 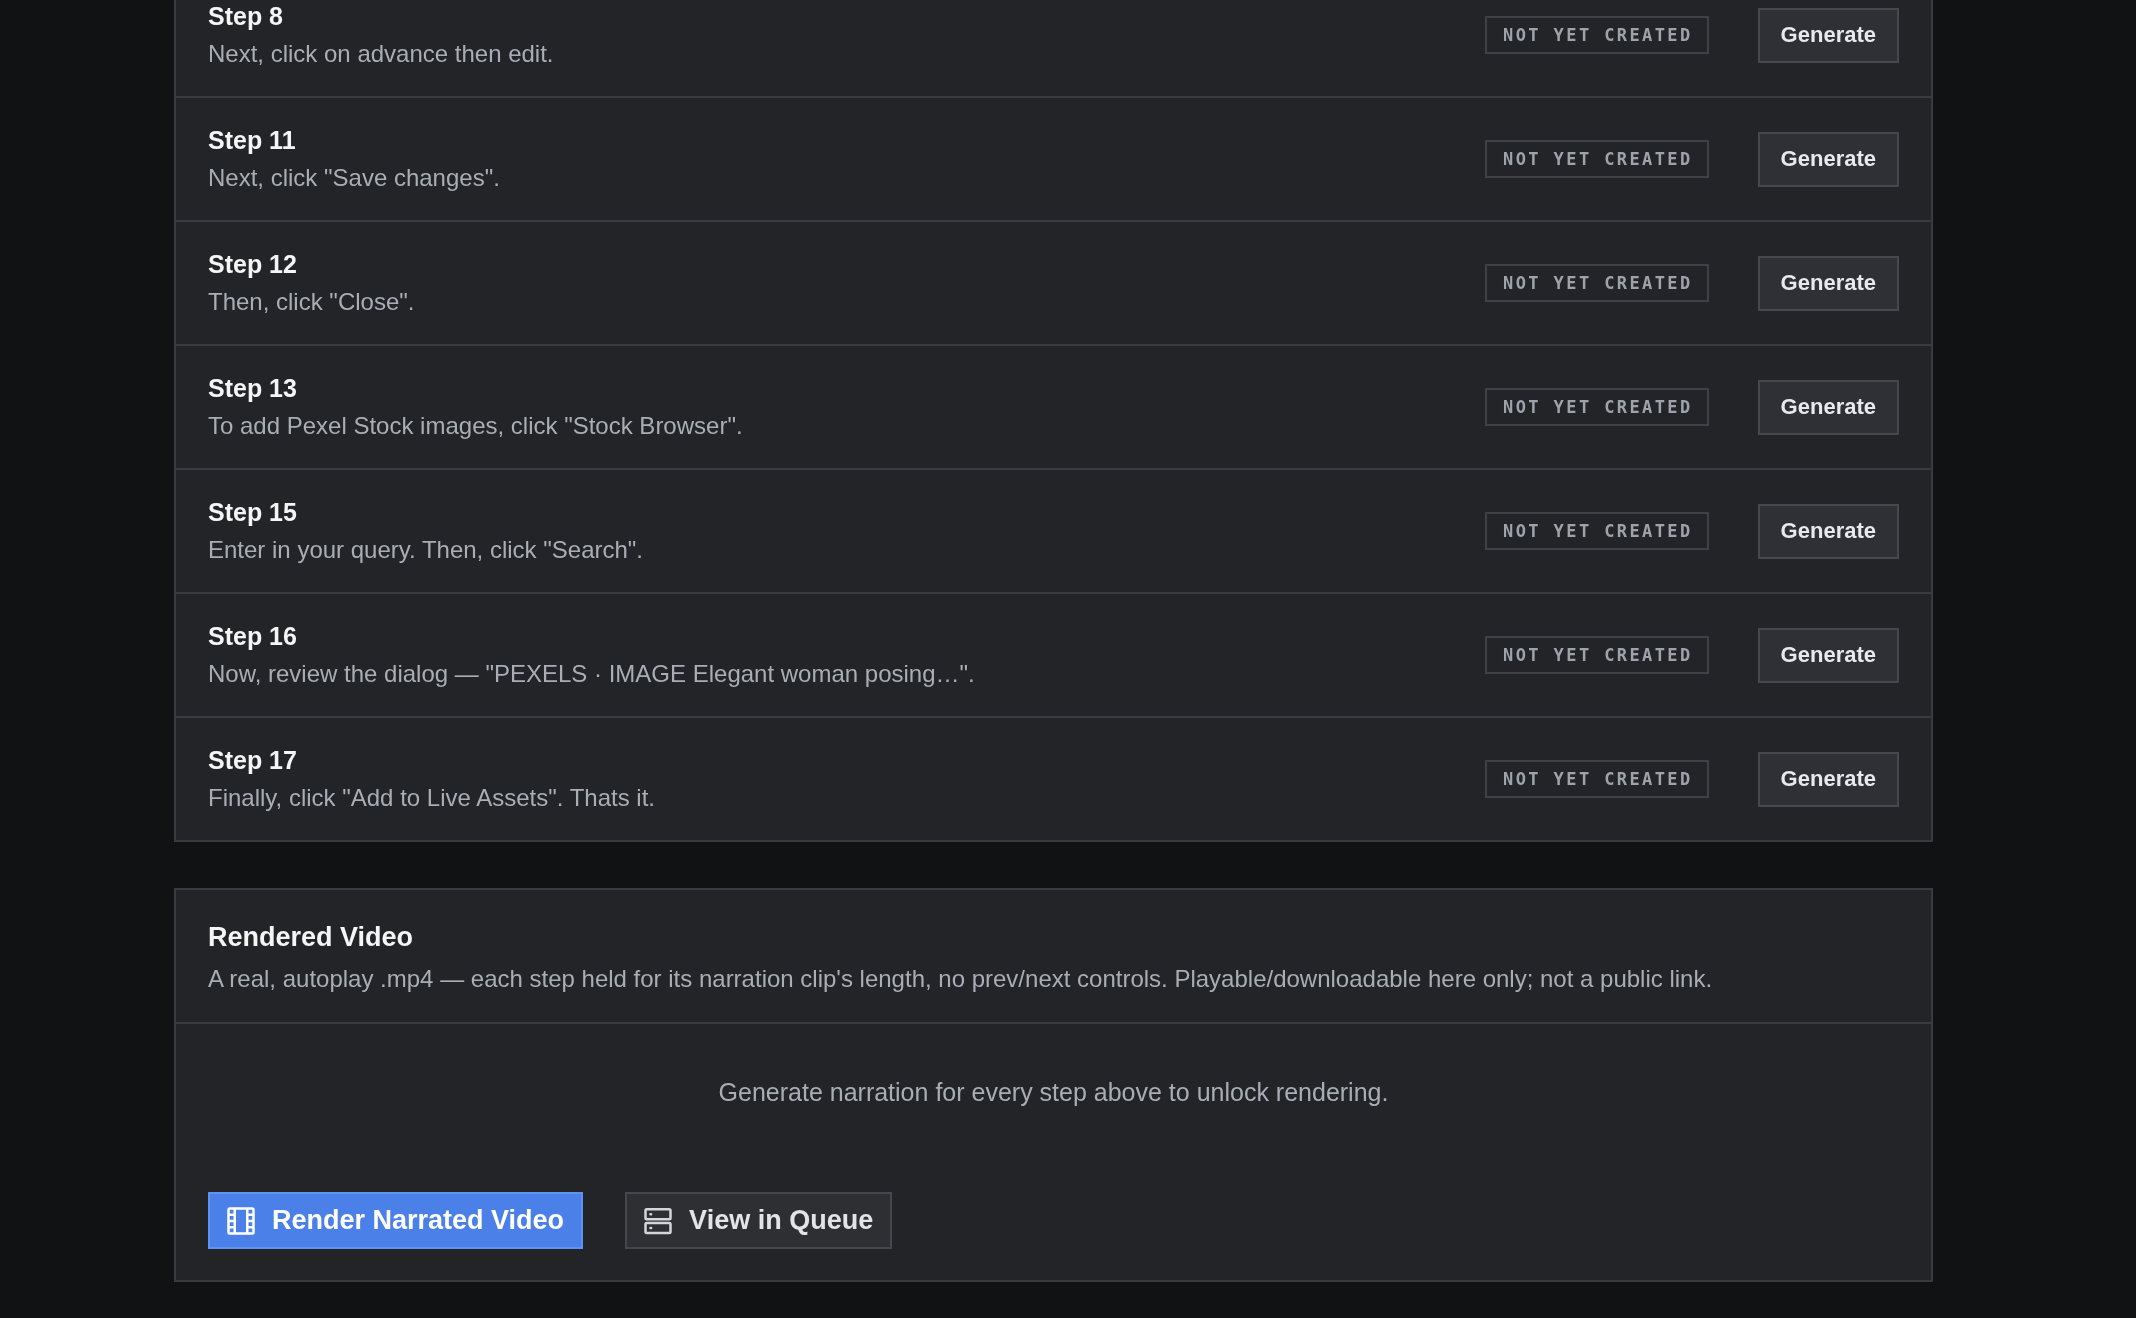 What do you see at coordinates (591, 674) in the screenshot?
I see `step-description: Now, review the dialog — "PEXELS · IMAGE Elegant woman posing…".` at bounding box center [591, 674].